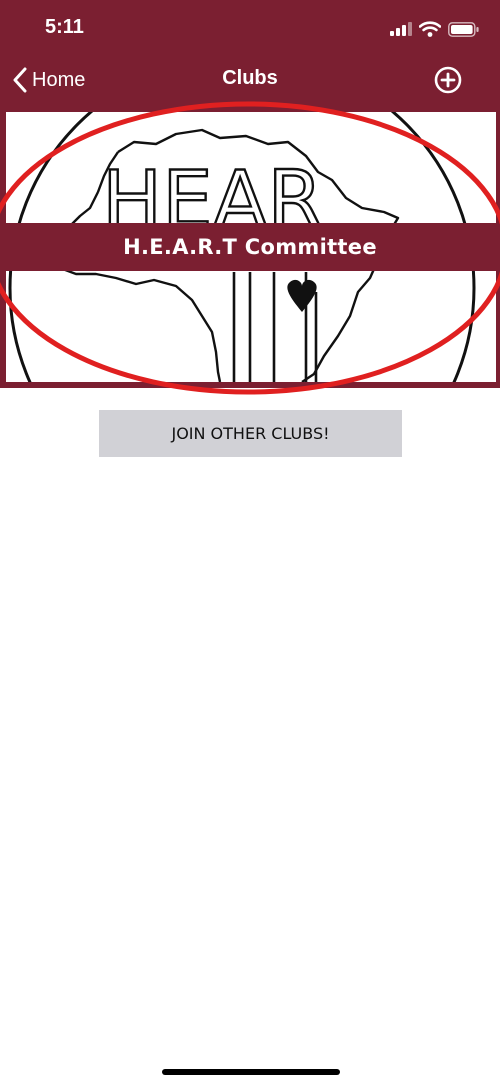  What do you see at coordinates (250, 433) in the screenshot?
I see `join-other-clubs-button: JOIN OTHER CLUBS!` at bounding box center [250, 433].